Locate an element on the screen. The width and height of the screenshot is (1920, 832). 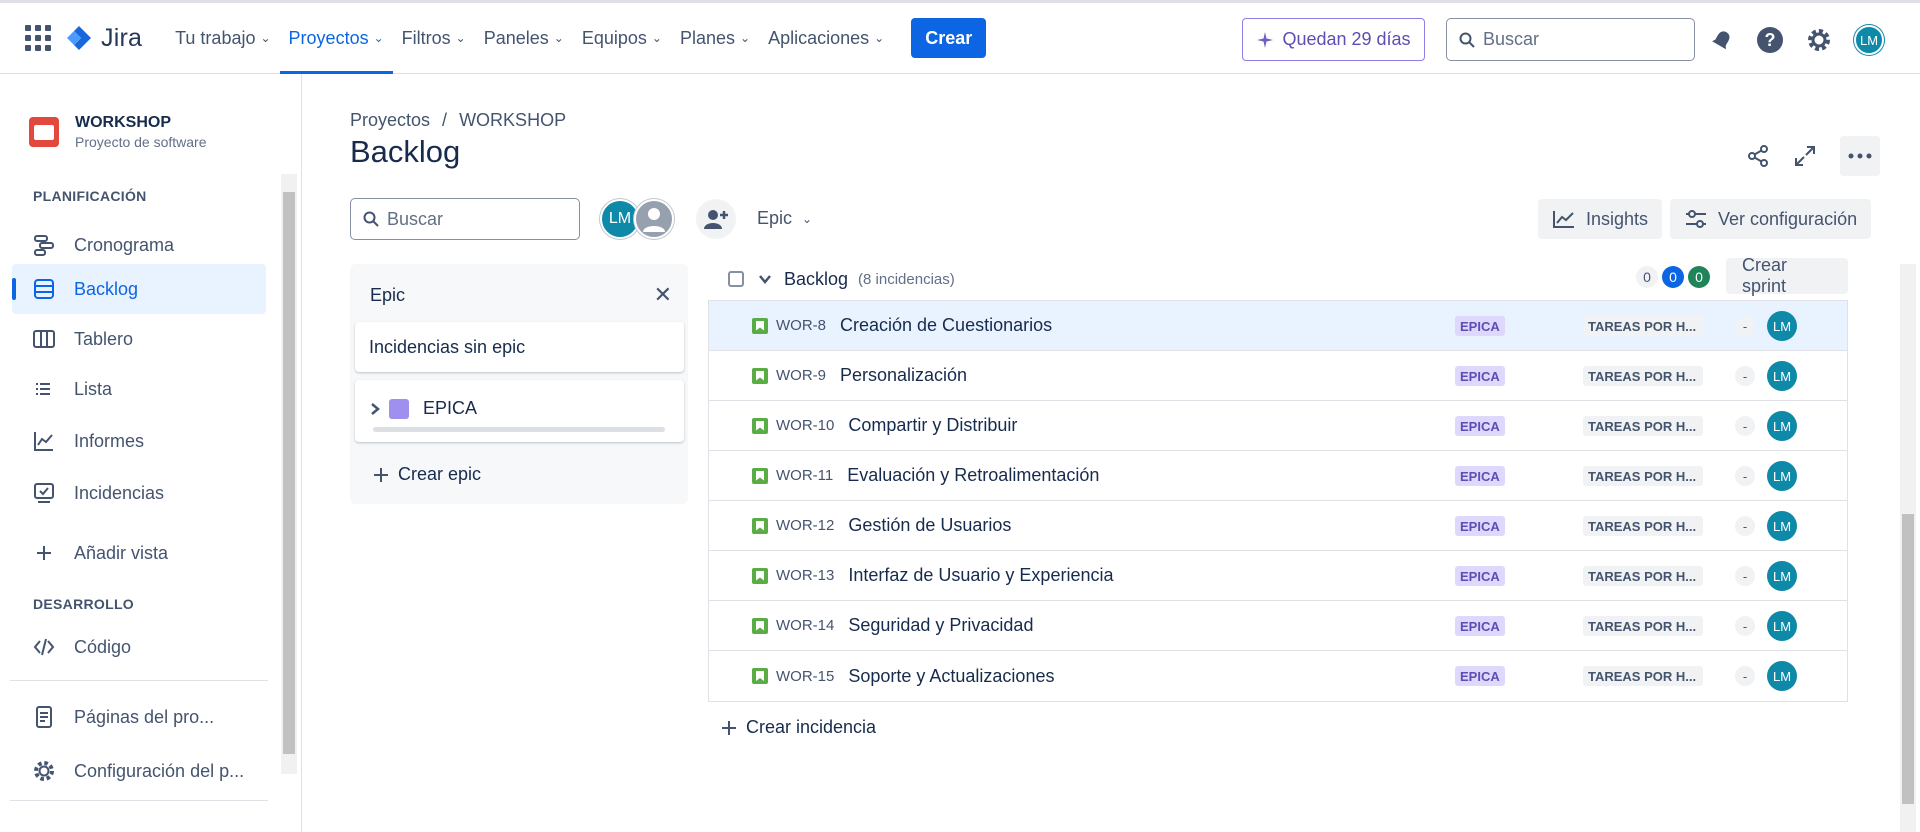
insights-button: Insights is located at coordinates (1600, 219).